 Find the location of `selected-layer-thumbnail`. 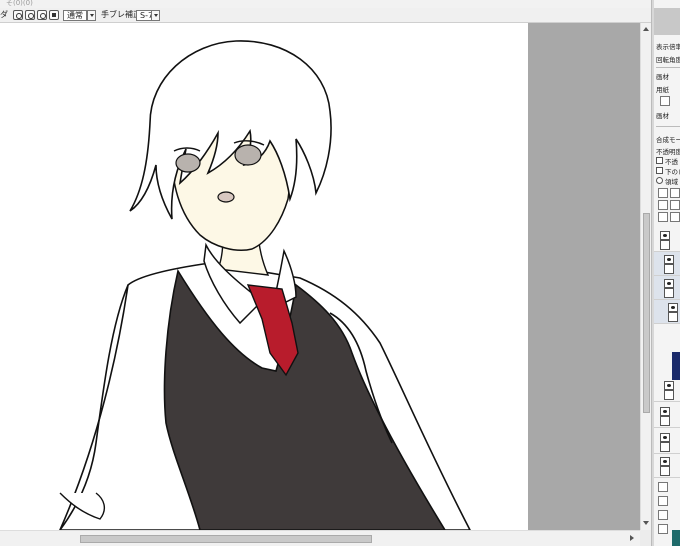

selected-layer-thumbnail is located at coordinates (676, 366).